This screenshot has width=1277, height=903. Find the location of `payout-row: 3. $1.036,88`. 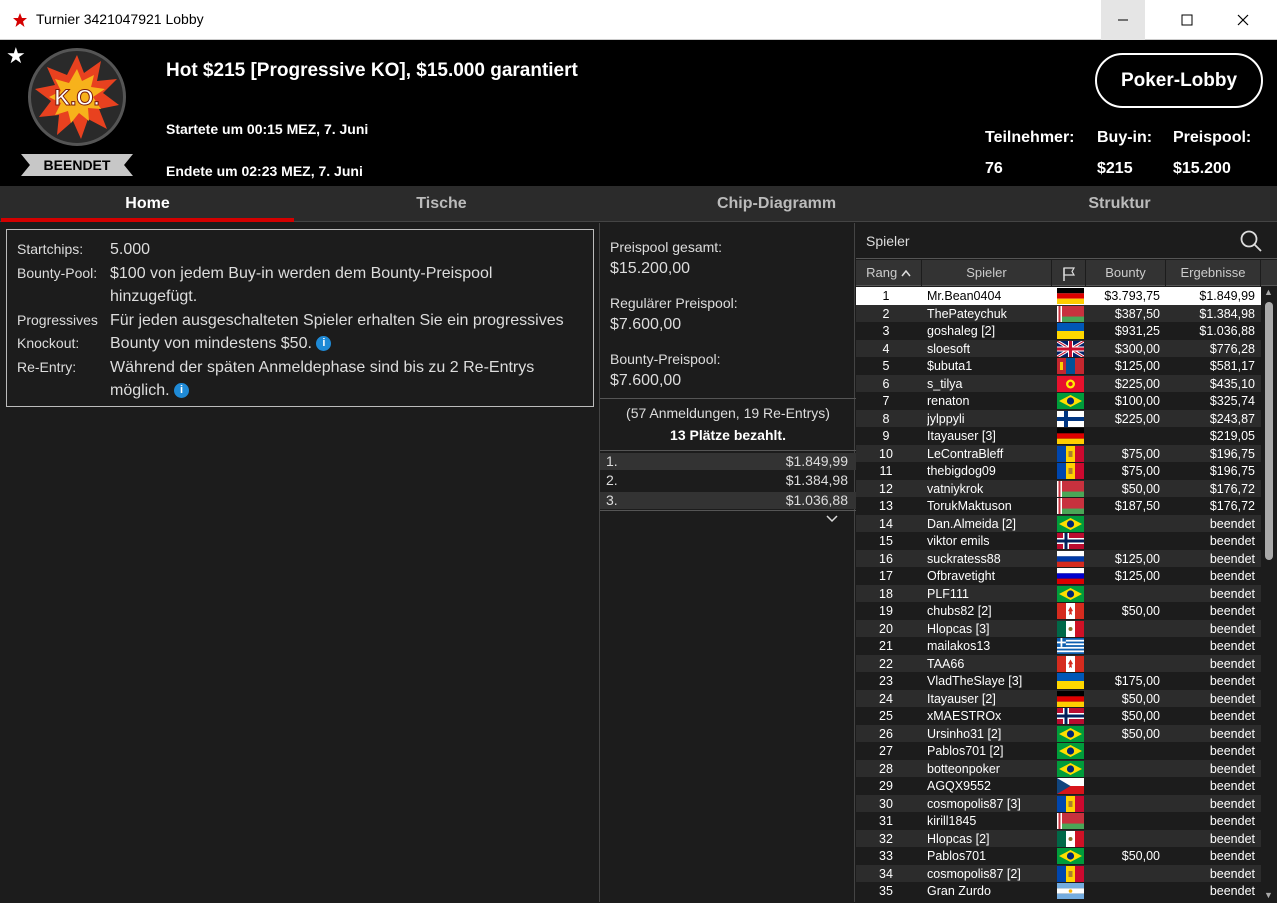

payout-row: 3. $1.036,88 is located at coordinates (728, 500).